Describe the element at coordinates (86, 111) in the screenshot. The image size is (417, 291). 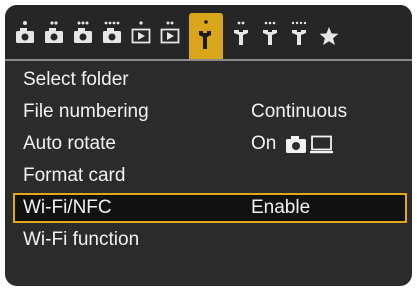
I see `menu-item-label: File numbering` at that location.